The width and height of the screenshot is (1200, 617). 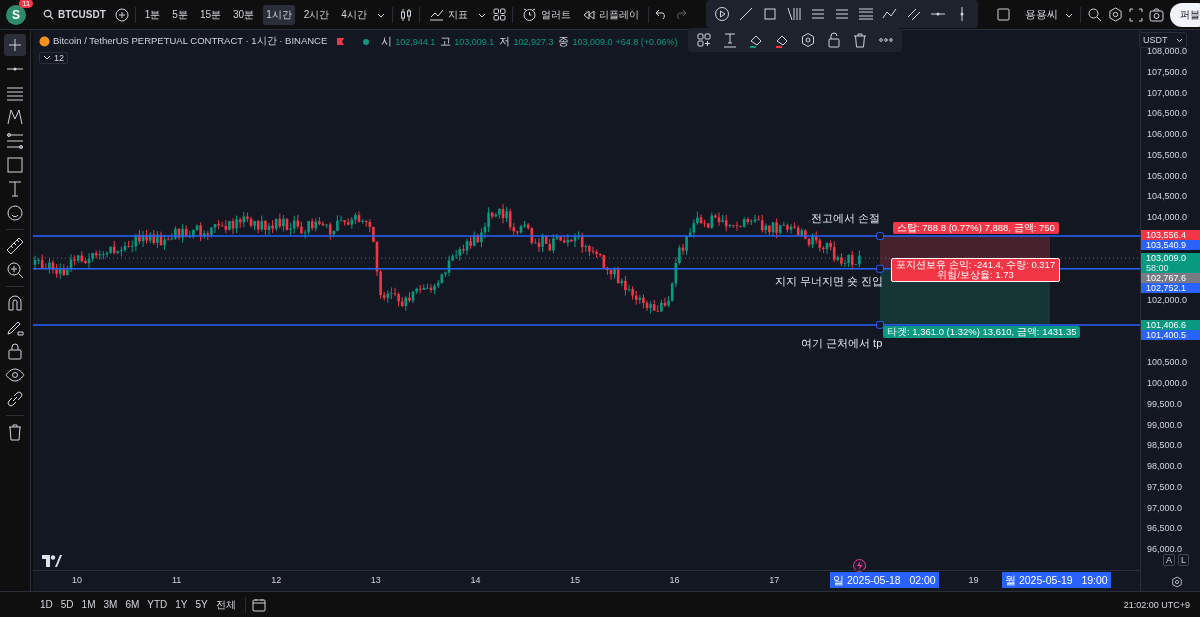 I want to click on price-tick: 105,000.0, so click(x=1167, y=175).